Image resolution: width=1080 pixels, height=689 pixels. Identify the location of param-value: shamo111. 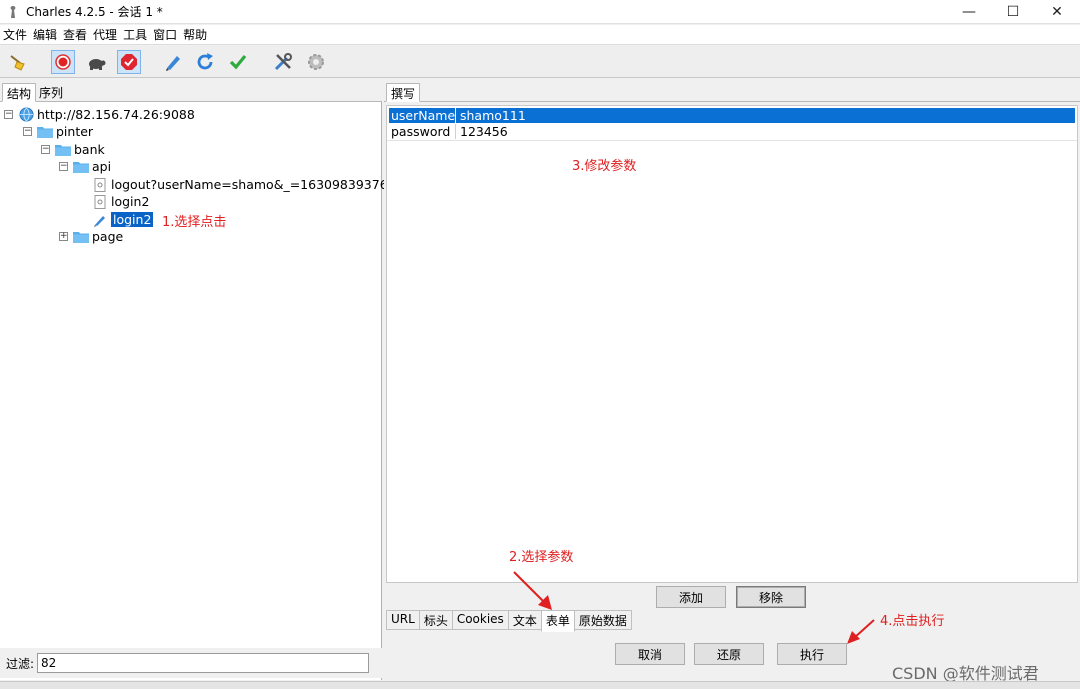
(765, 115).